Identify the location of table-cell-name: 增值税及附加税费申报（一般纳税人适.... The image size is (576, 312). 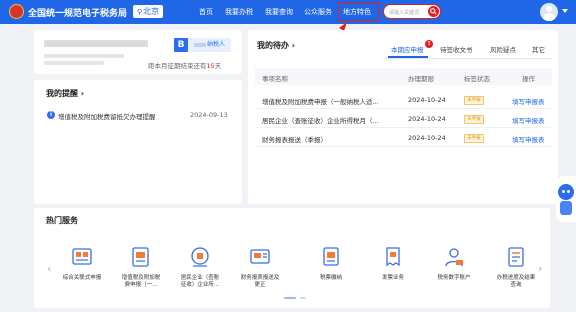
(320, 101).